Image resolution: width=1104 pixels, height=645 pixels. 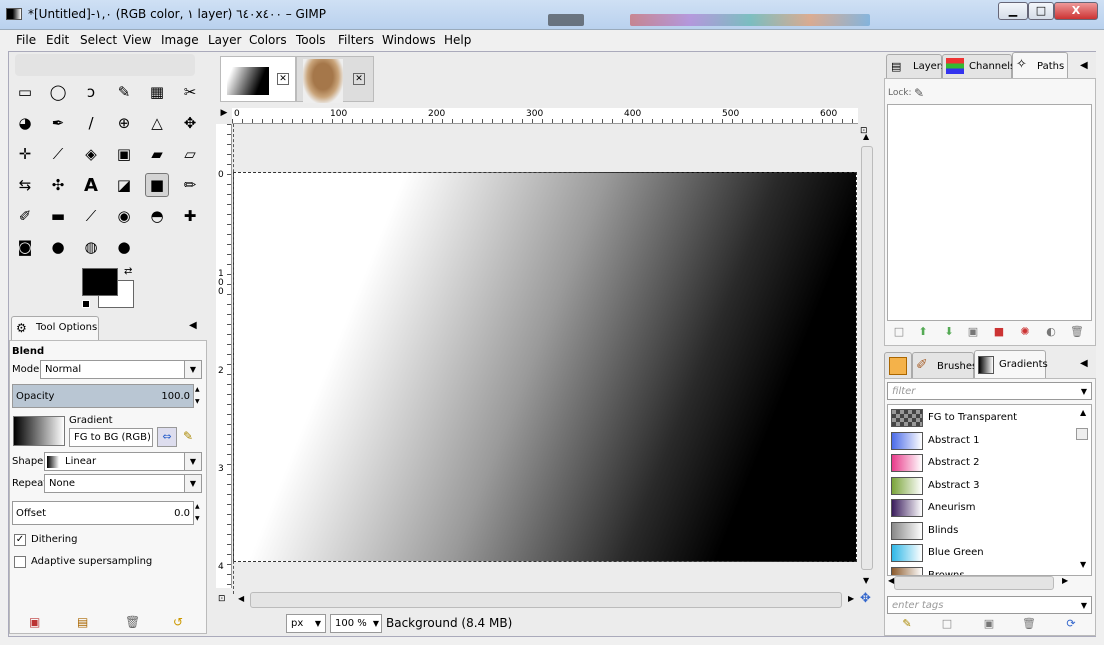 What do you see at coordinates (157, 154) in the screenshot?
I see `shear-icon: ▰` at bounding box center [157, 154].